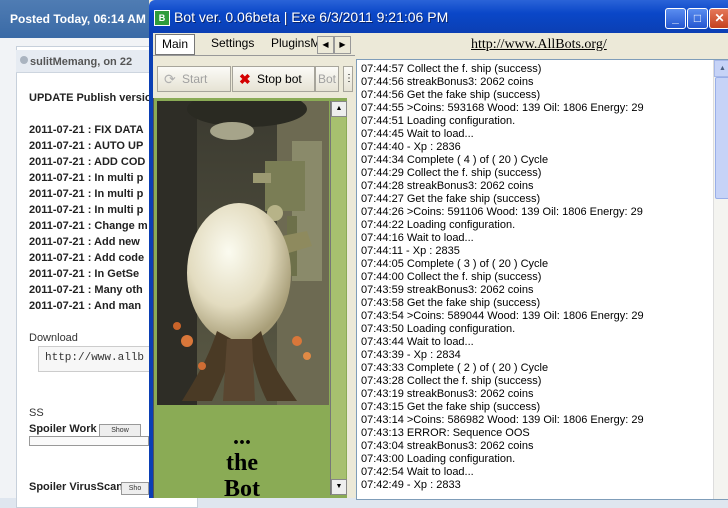  Describe the element at coordinates (297, 43) in the screenshot. I see `tab-plugins: PluginsMa` at that location.